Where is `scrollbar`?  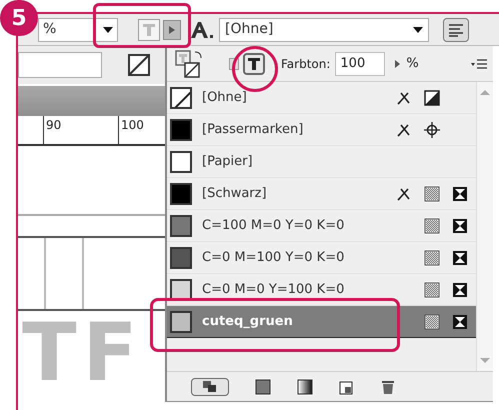 scrollbar is located at coordinates (484, 226).